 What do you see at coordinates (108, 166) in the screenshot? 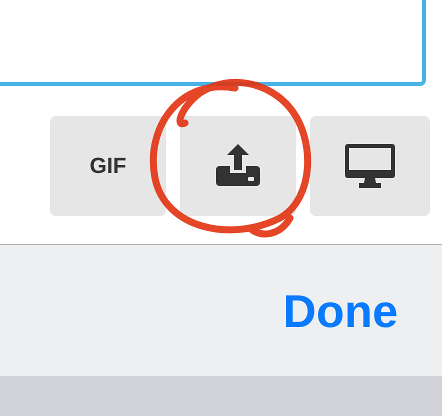
I see `gif-button: GIF` at bounding box center [108, 166].